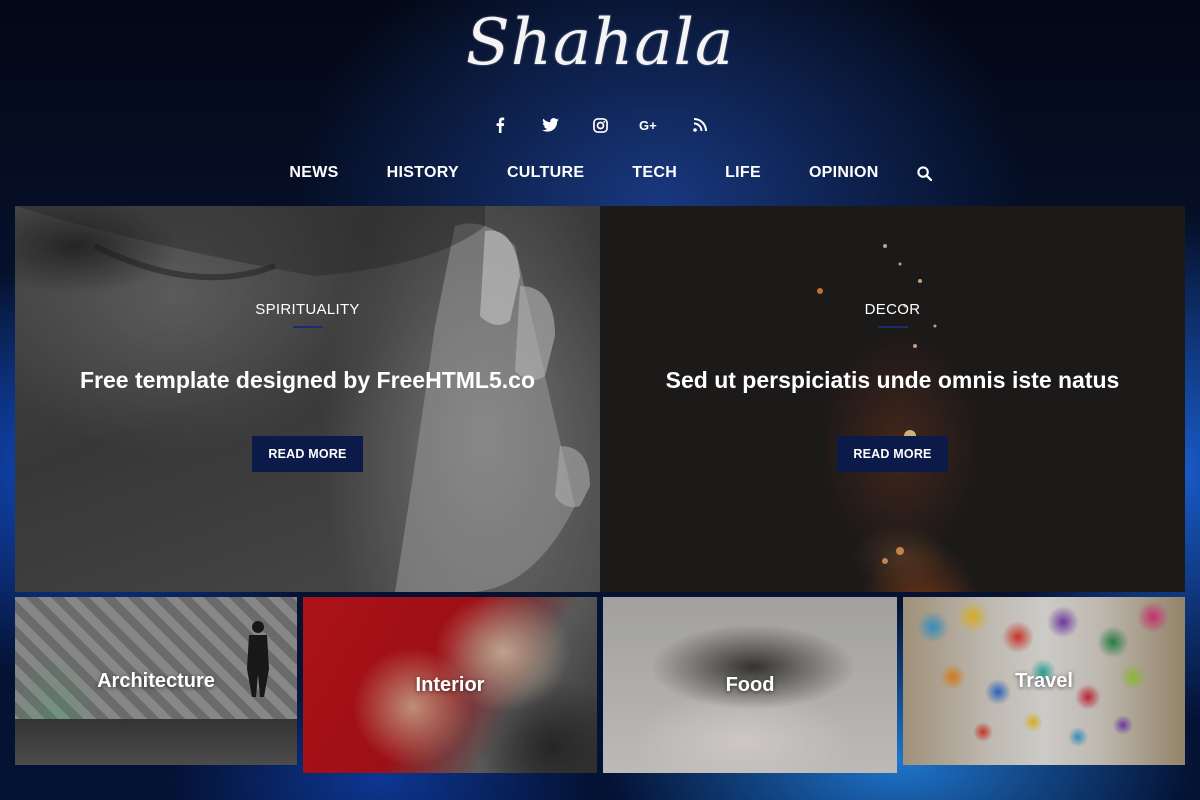 The height and width of the screenshot is (800, 1200). What do you see at coordinates (313, 173) in the screenshot?
I see `nav-item-news: NEWS` at bounding box center [313, 173].